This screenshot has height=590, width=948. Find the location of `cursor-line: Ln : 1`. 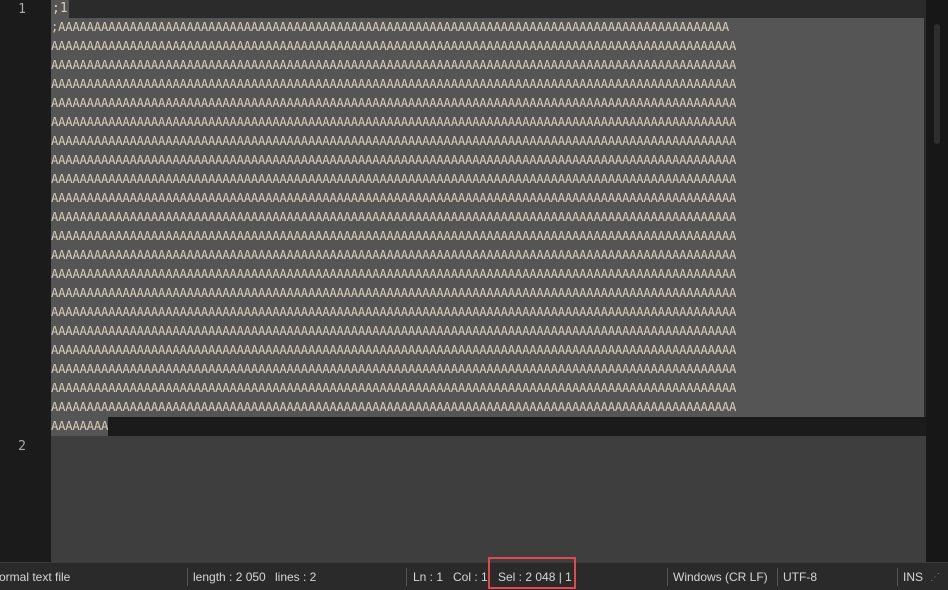

cursor-line: Ln : 1 is located at coordinates (428, 577).